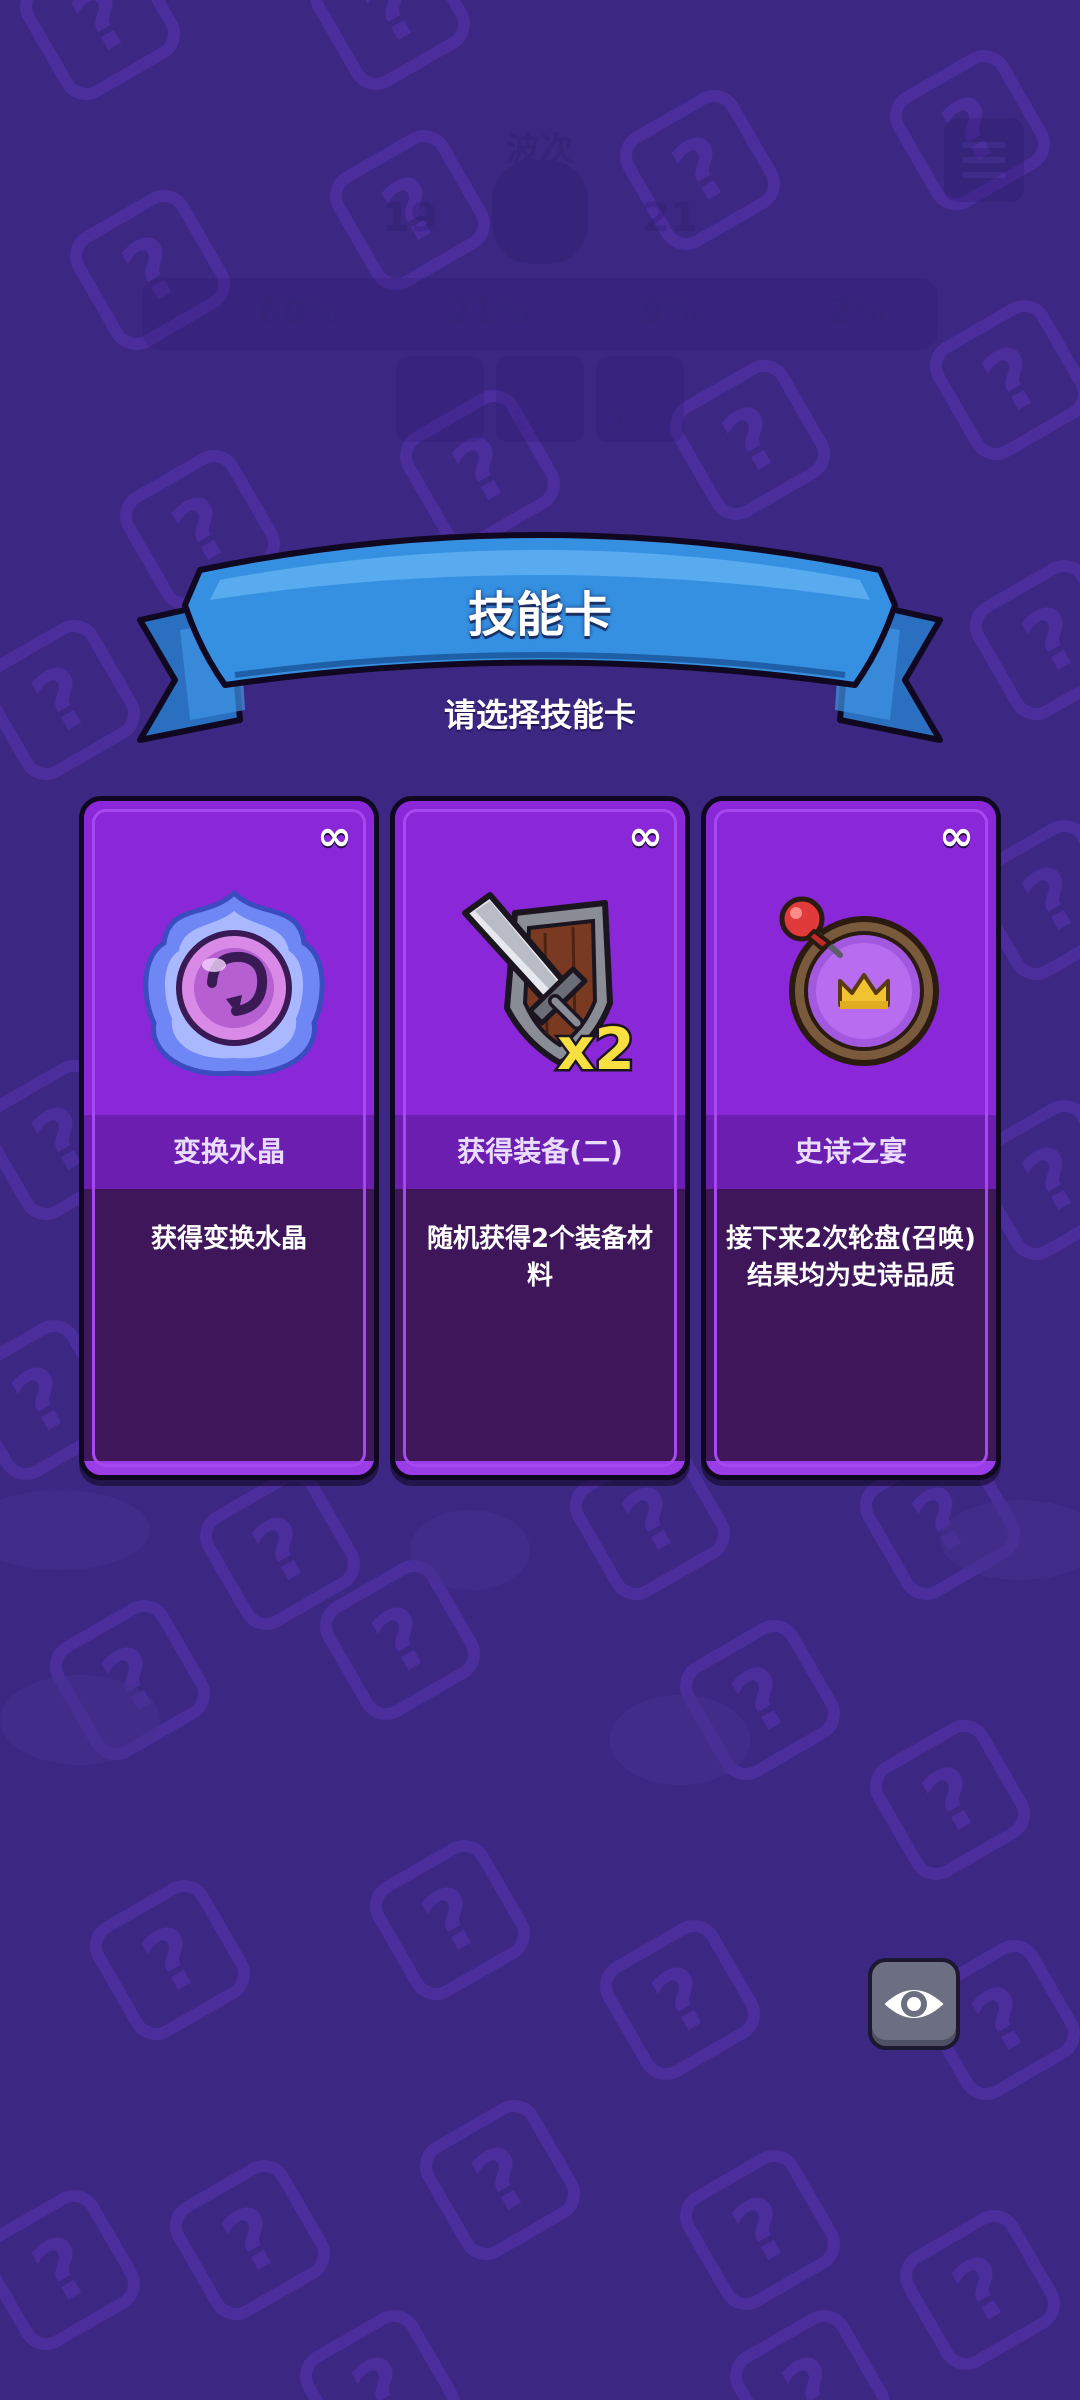 The width and height of the screenshot is (1080, 2400). I want to click on eye-icon, so click(914, 2004).